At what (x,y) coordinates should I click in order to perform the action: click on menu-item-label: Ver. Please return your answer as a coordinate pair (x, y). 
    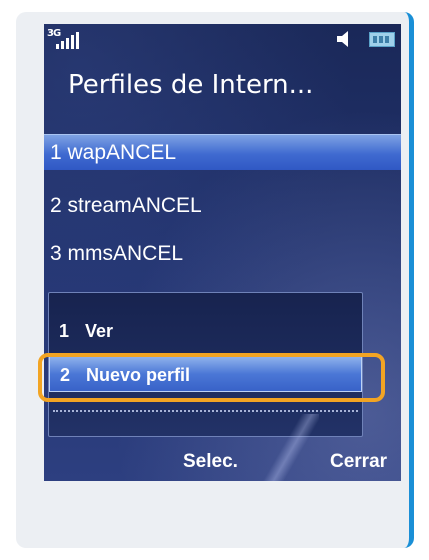
    Looking at the image, I should click on (99, 331).